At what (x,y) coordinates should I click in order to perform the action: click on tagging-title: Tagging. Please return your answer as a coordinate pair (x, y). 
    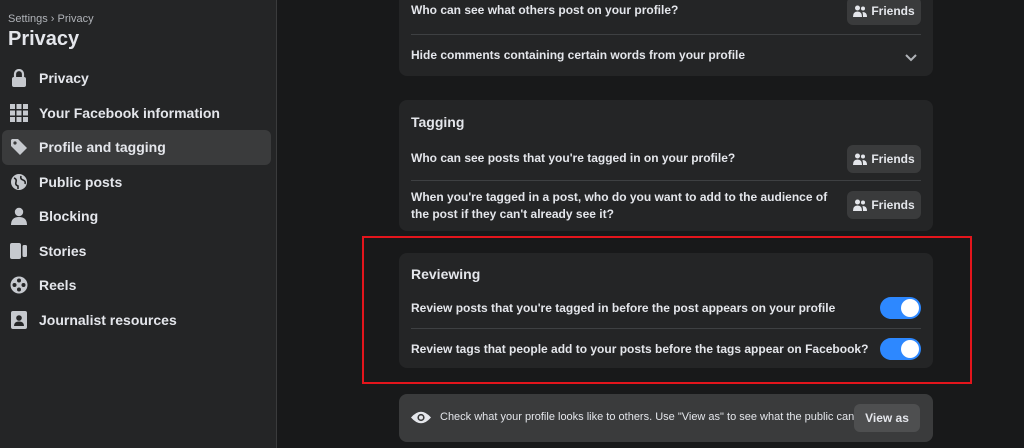
    Looking at the image, I should click on (438, 122).